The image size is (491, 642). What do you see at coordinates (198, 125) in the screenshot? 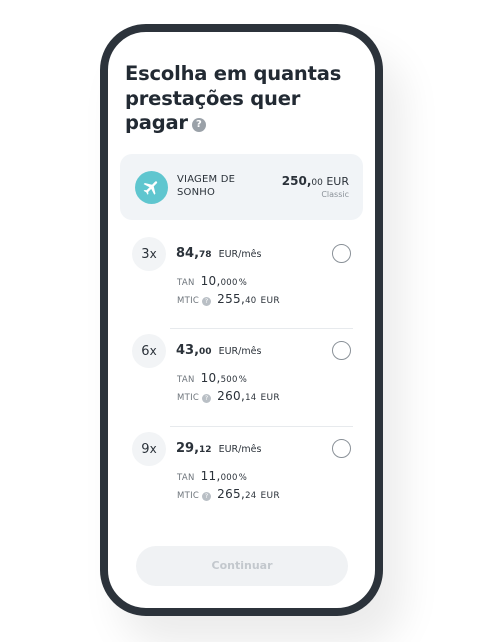
I see `help-icon: ?` at bounding box center [198, 125].